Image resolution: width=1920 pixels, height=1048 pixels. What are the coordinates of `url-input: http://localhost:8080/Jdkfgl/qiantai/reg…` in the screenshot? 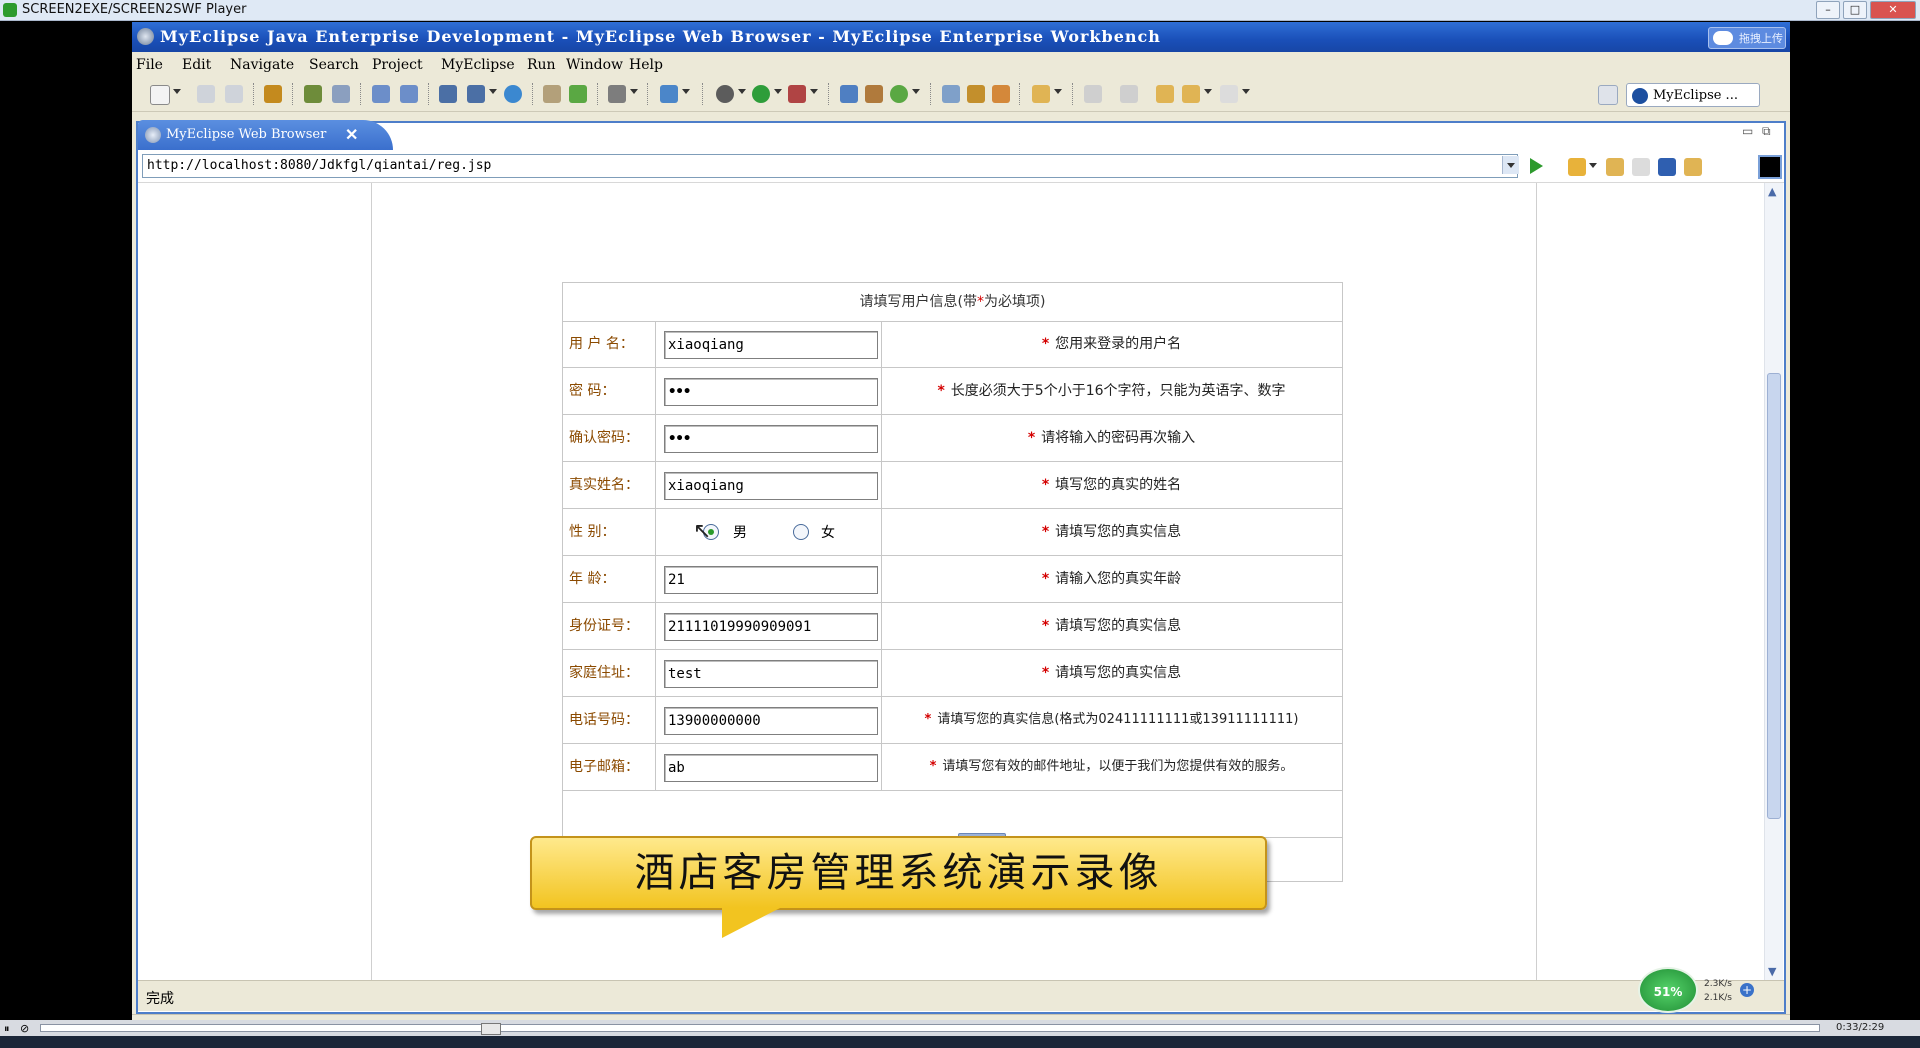 It's located at (830, 166).